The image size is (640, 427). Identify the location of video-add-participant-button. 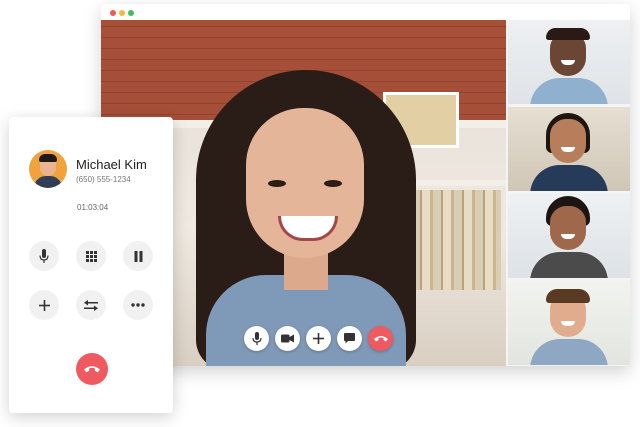
(318, 338).